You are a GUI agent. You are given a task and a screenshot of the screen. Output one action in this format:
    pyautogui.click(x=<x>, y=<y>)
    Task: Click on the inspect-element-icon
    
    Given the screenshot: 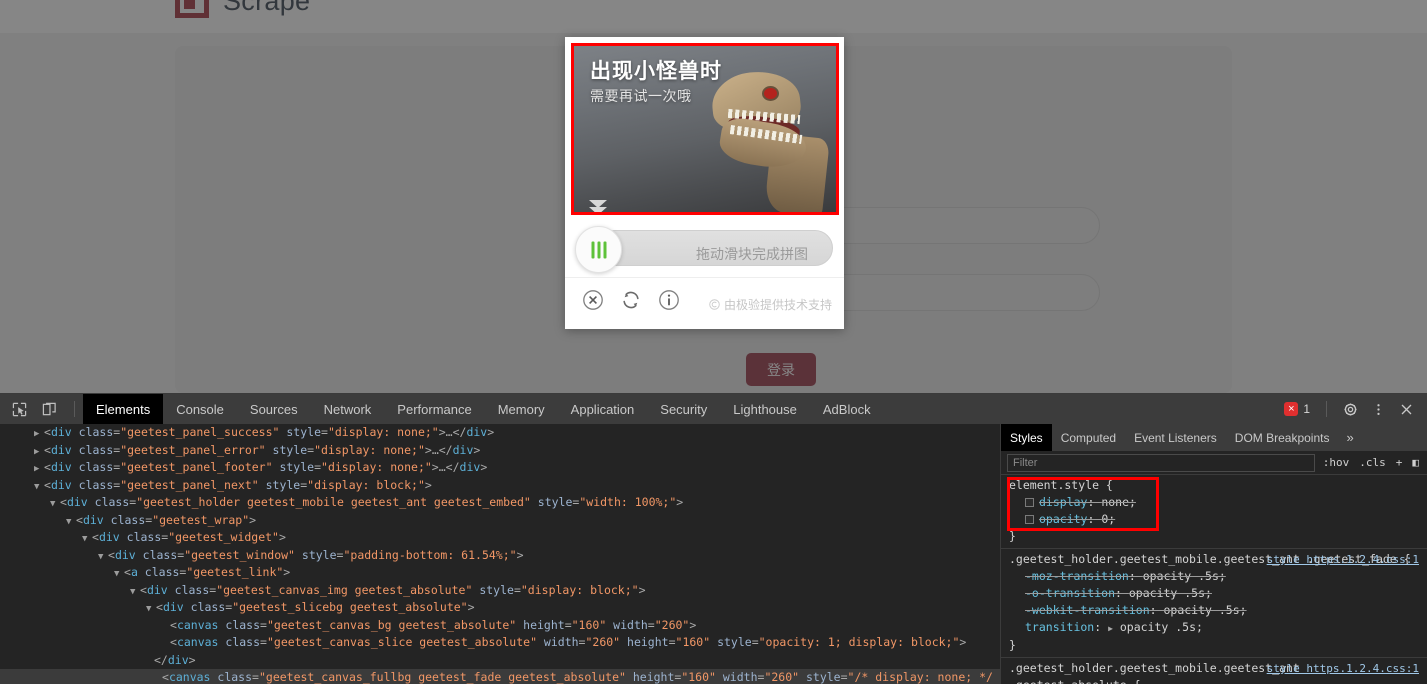 What is the action you would take?
    pyautogui.click(x=19, y=409)
    